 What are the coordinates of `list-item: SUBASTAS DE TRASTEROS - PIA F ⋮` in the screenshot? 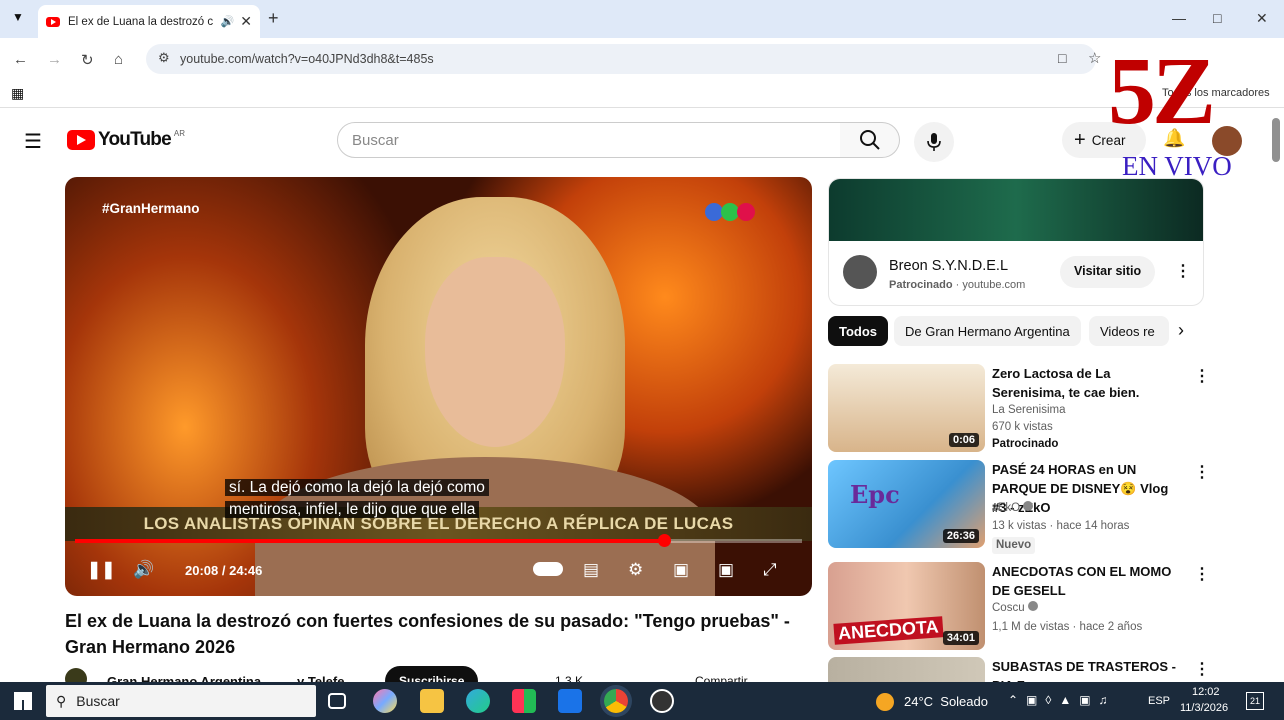 It's located at (1016, 669).